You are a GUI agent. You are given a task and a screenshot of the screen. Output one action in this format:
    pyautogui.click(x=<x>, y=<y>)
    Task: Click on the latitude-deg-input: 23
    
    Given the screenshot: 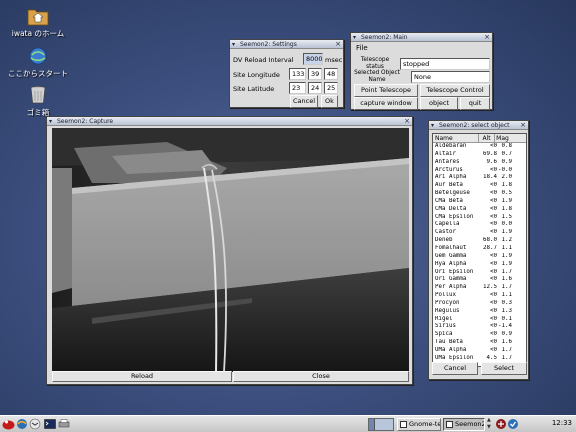 What is the action you would take?
    pyautogui.click(x=297, y=88)
    